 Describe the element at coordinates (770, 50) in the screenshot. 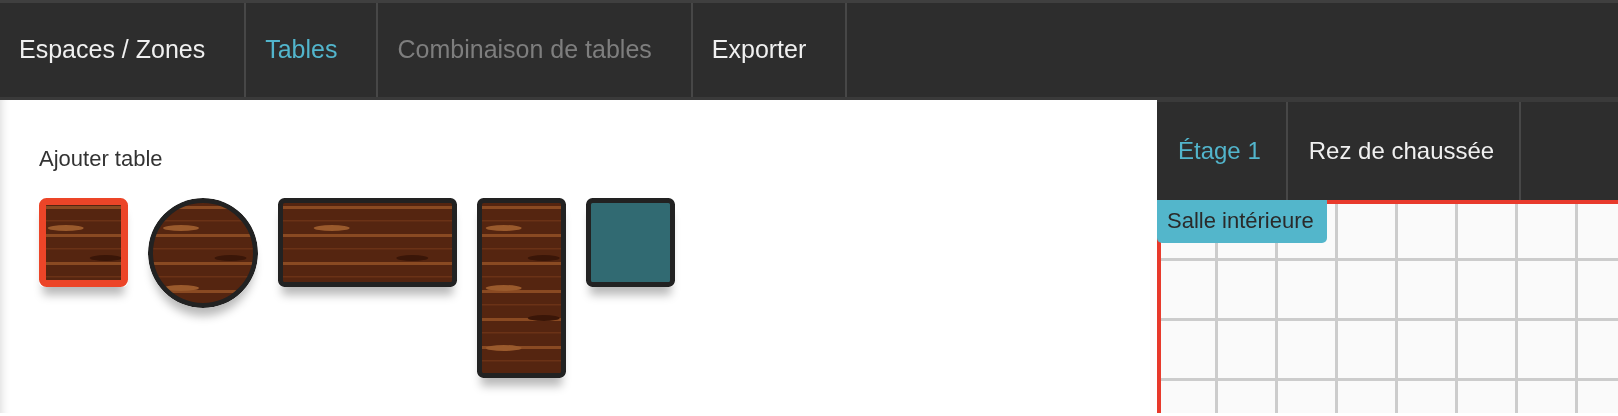

I see `tab: Exporter` at that location.